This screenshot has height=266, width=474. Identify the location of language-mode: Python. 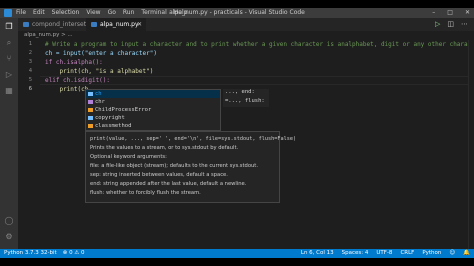
(431, 253).